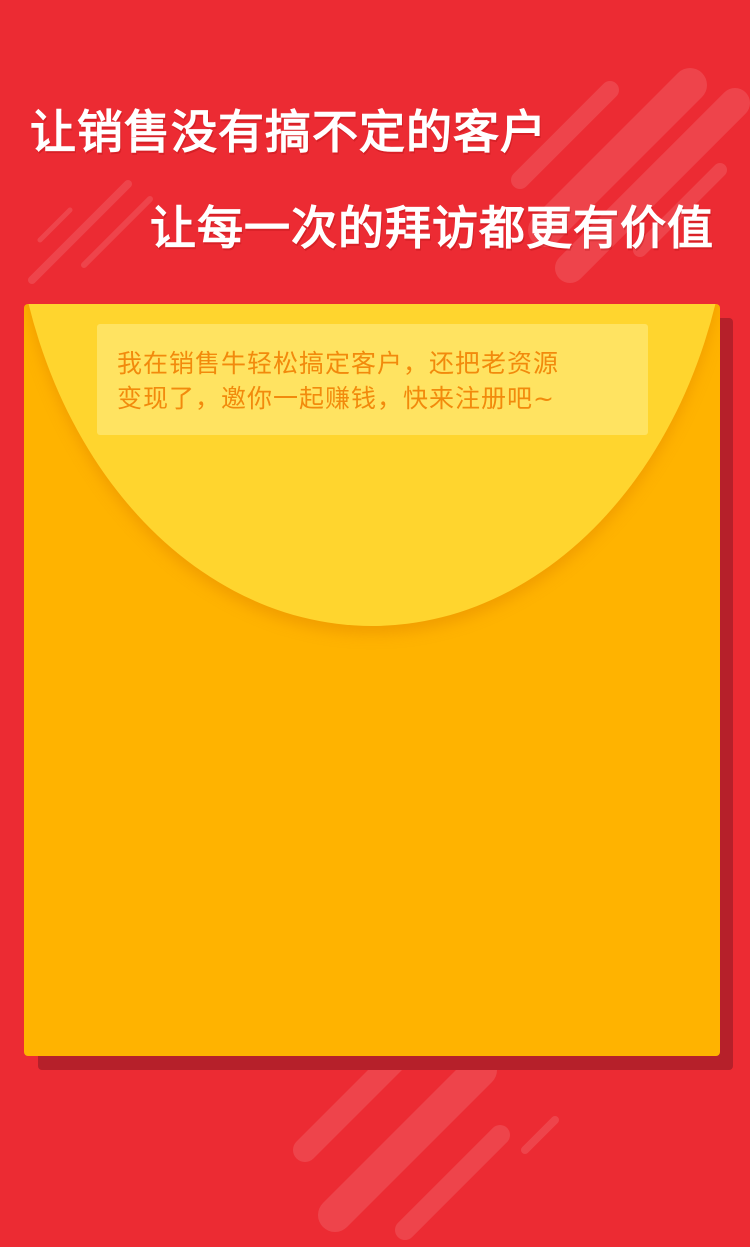  I want to click on invite-message-box: 我在销售牛轻松搞定客户，还把老资源 变现了，邀你一起赚钱，快来注册吧~, so click(372, 379).